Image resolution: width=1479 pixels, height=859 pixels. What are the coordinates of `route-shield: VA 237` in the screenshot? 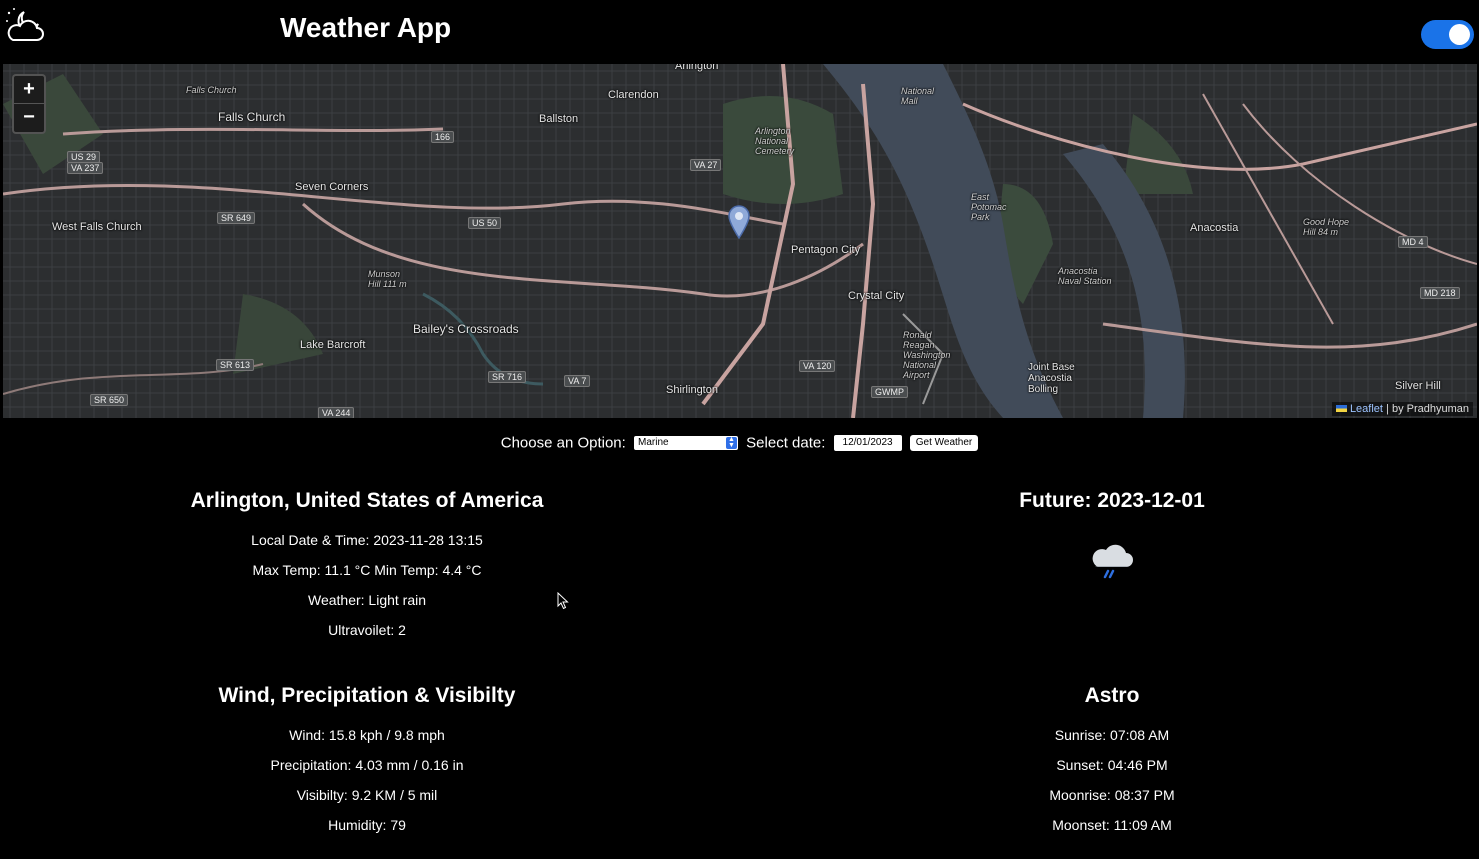 It's located at (85, 168).